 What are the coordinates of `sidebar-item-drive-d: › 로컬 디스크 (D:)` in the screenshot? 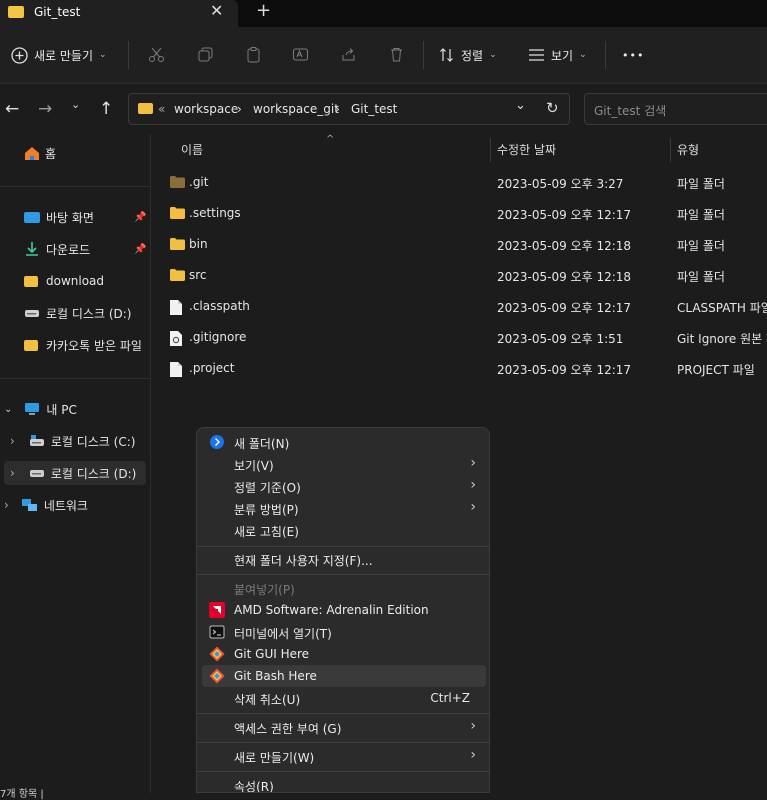 It's located at (75, 473).